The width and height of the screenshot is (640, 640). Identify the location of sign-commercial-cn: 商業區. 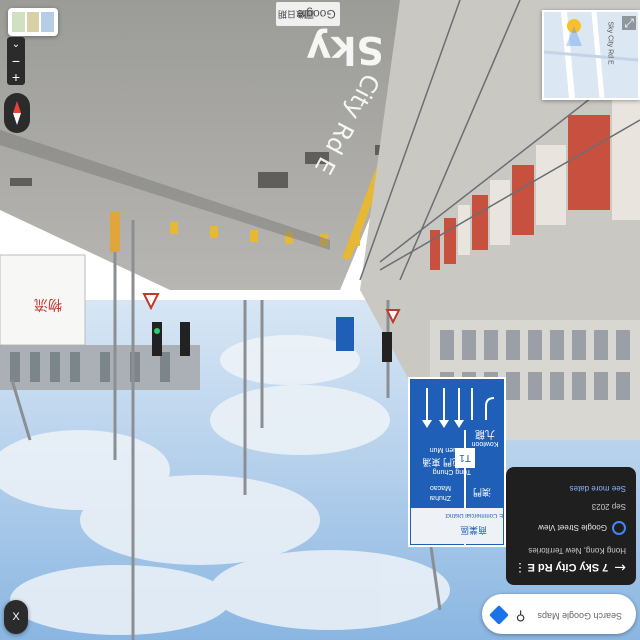
(473, 530).